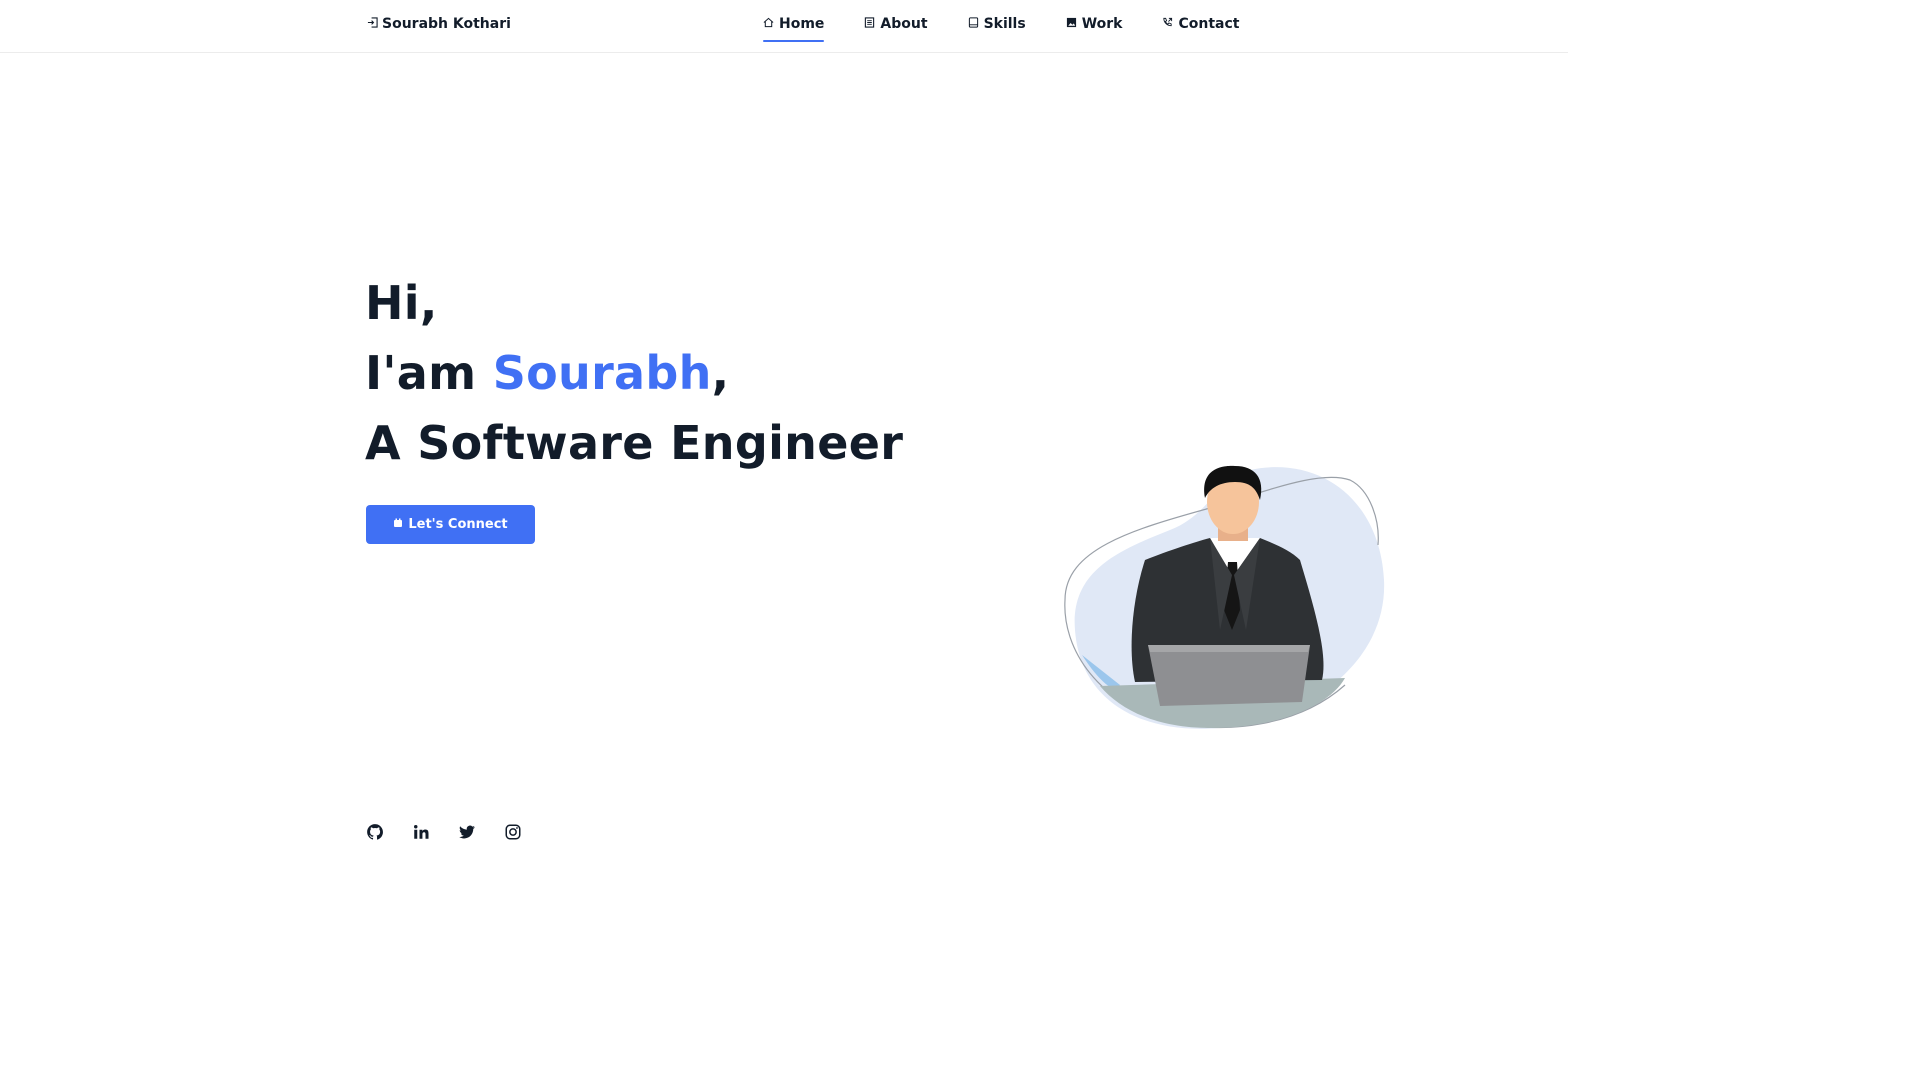 The width and height of the screenshot is (1920, 1080). What do you see at coordinates (1071, 24) in the screenshot?
I see `image-icon` at bounding box center [1071, 24].